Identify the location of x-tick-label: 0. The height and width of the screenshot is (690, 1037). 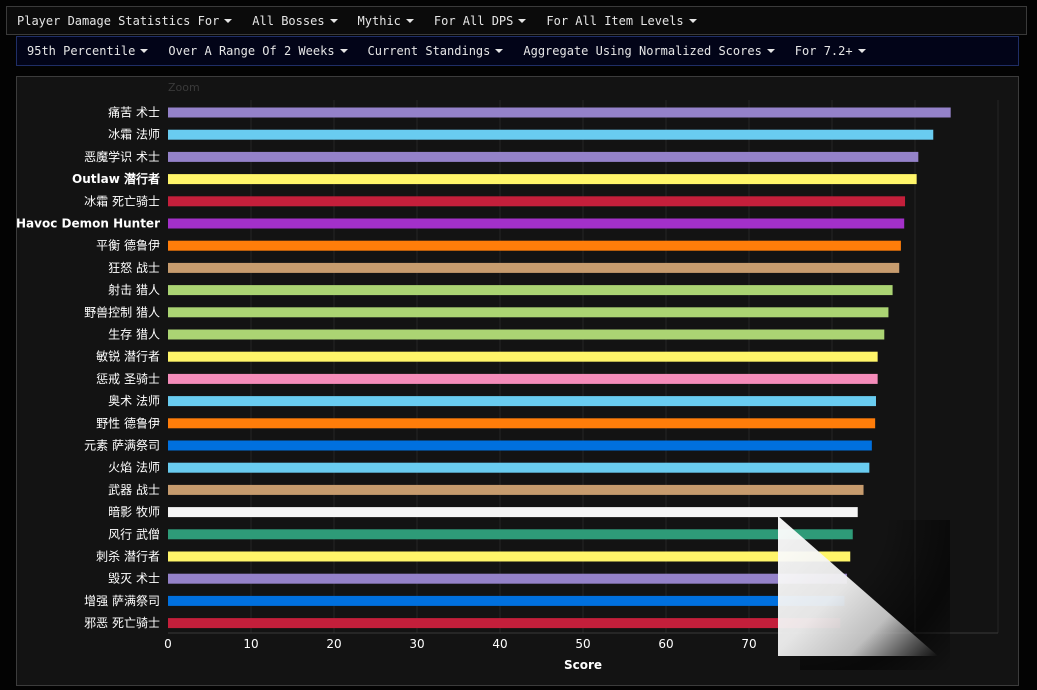
(168, 644).